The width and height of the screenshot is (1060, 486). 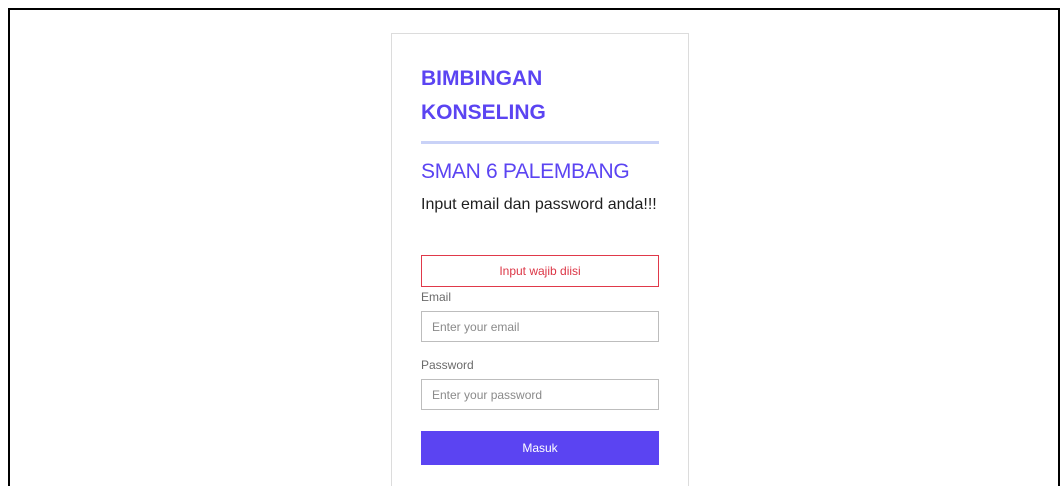 What do you see at coordinates (525, 171) in the screenshot?
I see `school-name: SMAN 6 PALEMBANG` at bounding box center [525, 171].